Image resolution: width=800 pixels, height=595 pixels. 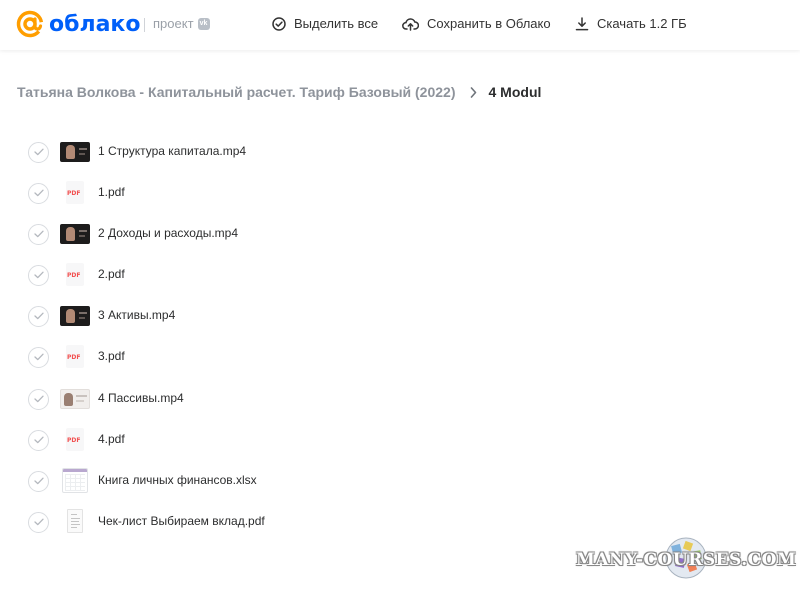 I want to click on file-row: 4 Пассивы.mp4, so click(x=106, y=399).